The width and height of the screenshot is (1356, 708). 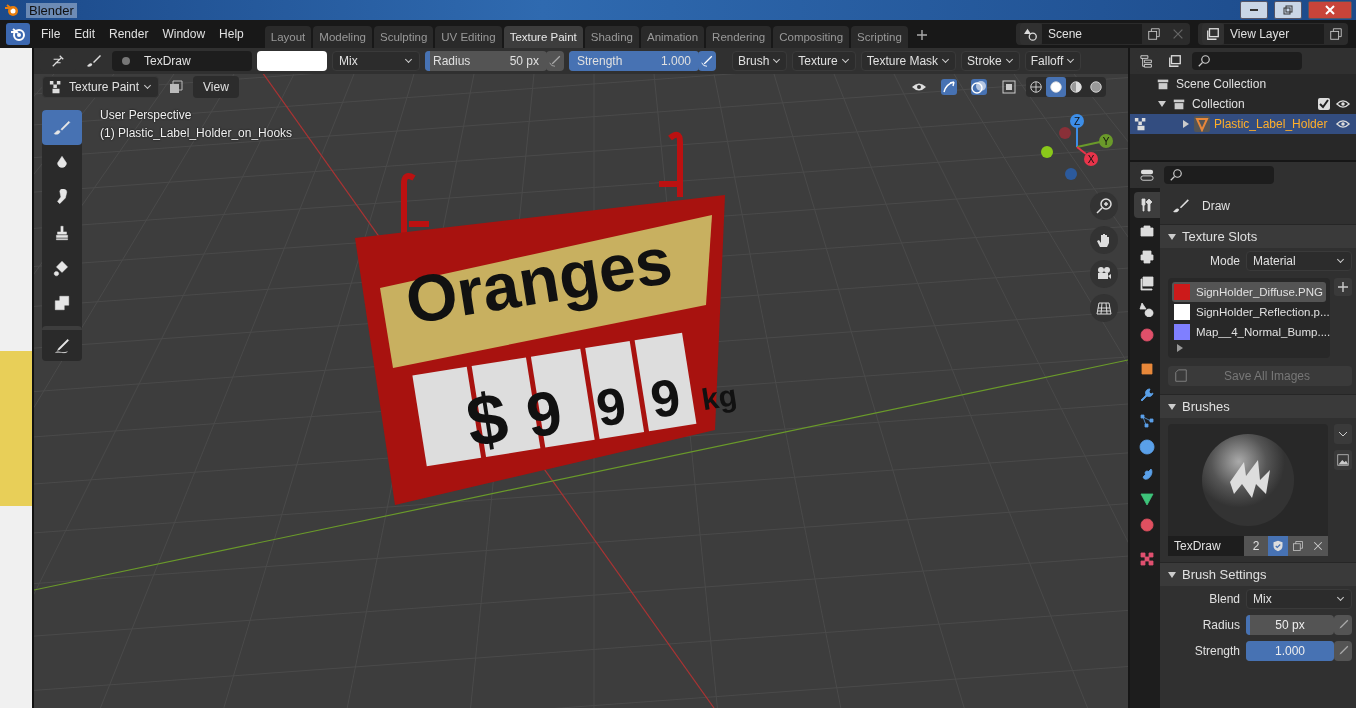 What do you see at coordinates (231, 34) in the screenshot?
I see `menu-item: Help` at bounding box center [231, 34].